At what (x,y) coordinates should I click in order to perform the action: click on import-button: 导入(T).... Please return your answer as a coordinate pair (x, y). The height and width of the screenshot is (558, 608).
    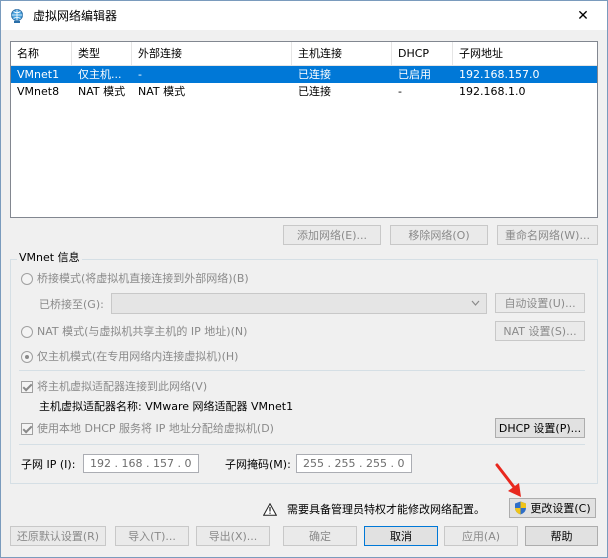
    Looking at the image, I should click on (152, 536).